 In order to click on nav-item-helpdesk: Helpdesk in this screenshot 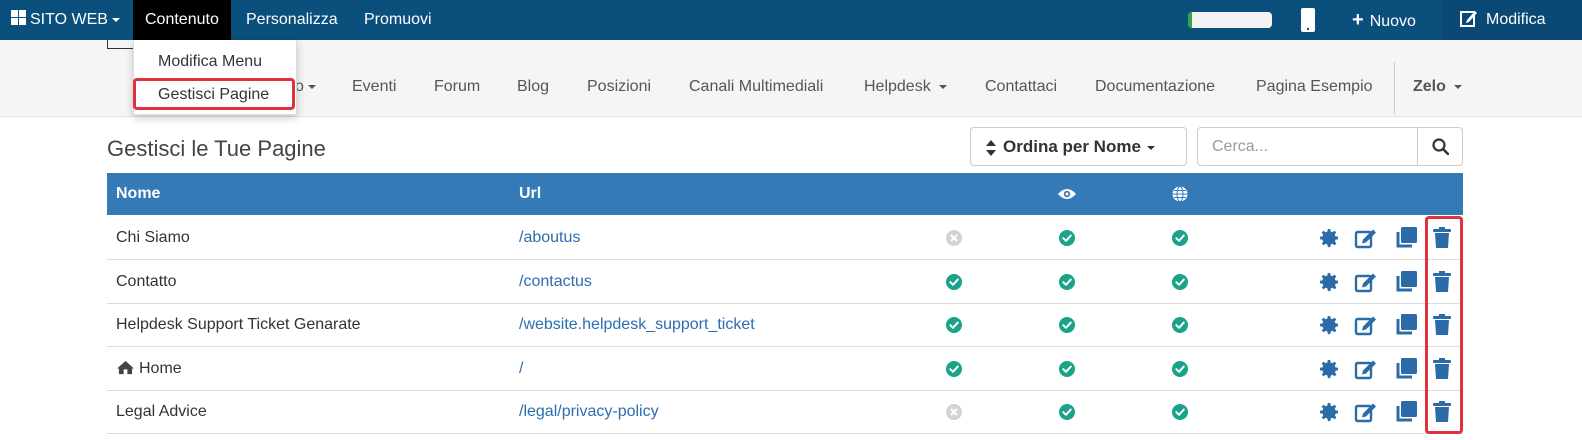, I will do `click(905, 78)`.